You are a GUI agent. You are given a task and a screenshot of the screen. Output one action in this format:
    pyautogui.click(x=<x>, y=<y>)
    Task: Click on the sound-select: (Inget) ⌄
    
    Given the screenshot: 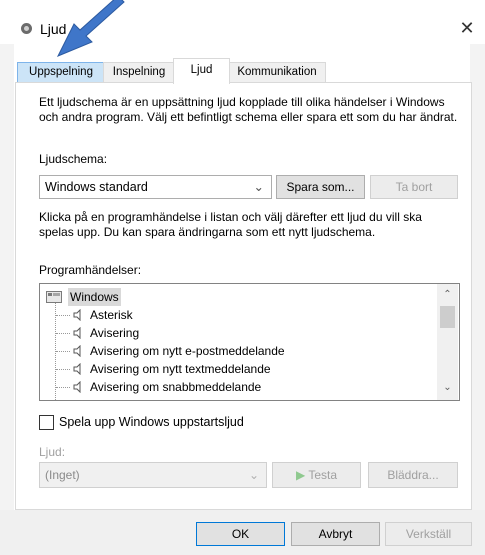 What is the action you would take?
    pyautogui.click(x=153, y=475)
    